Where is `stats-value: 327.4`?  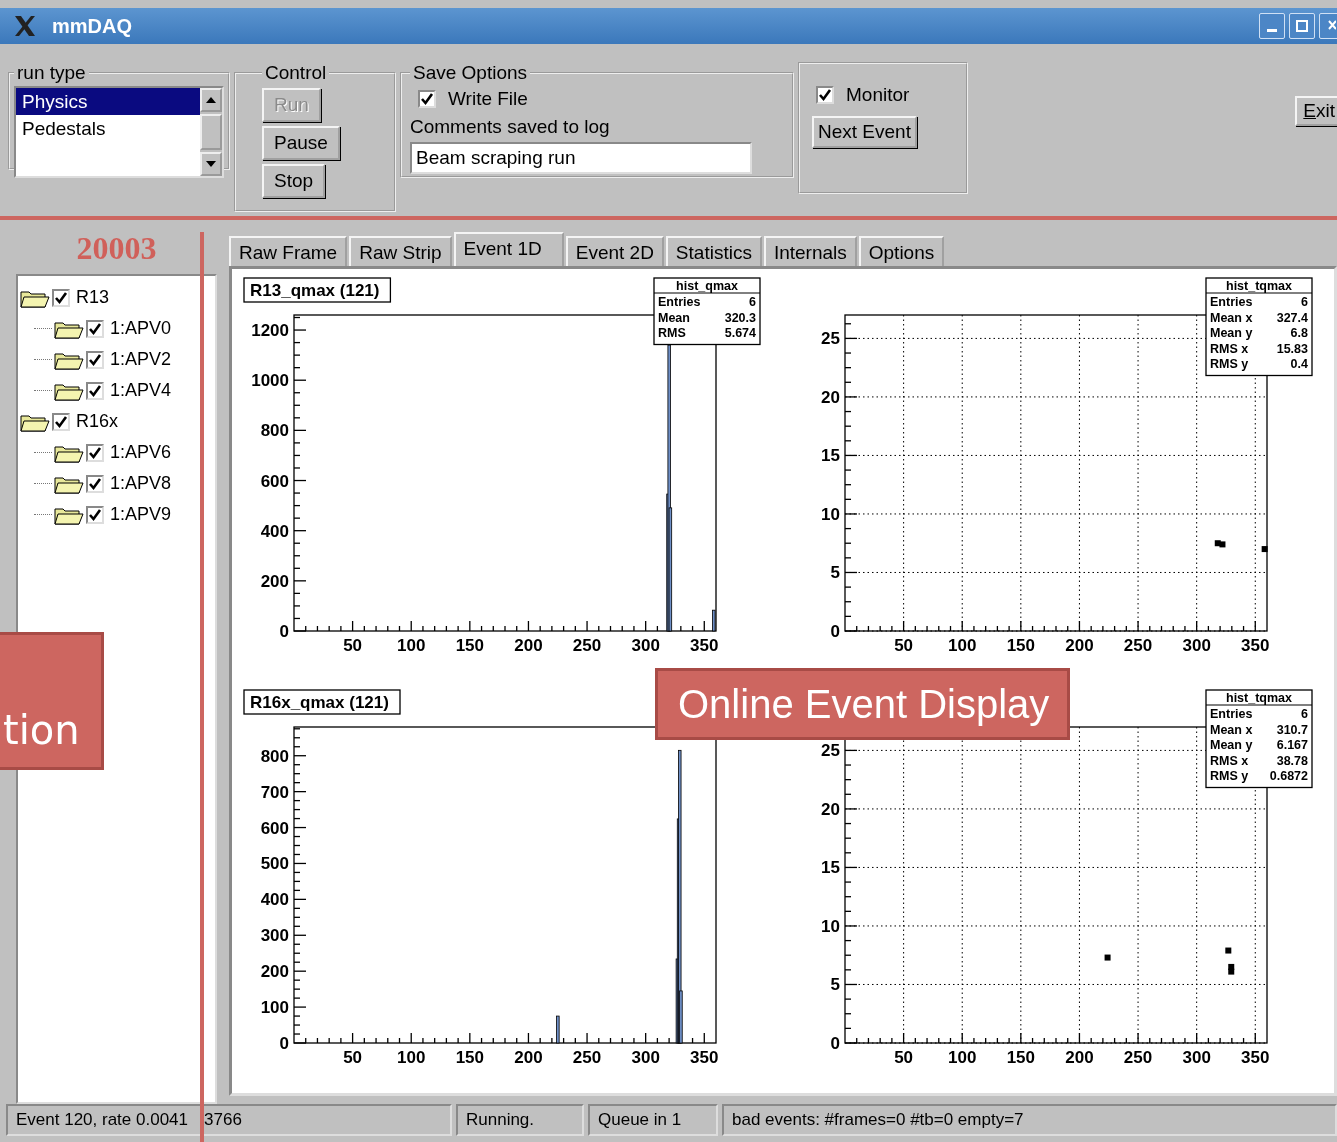
stats-value: 327.4 is located at coordinates (1292, 317).